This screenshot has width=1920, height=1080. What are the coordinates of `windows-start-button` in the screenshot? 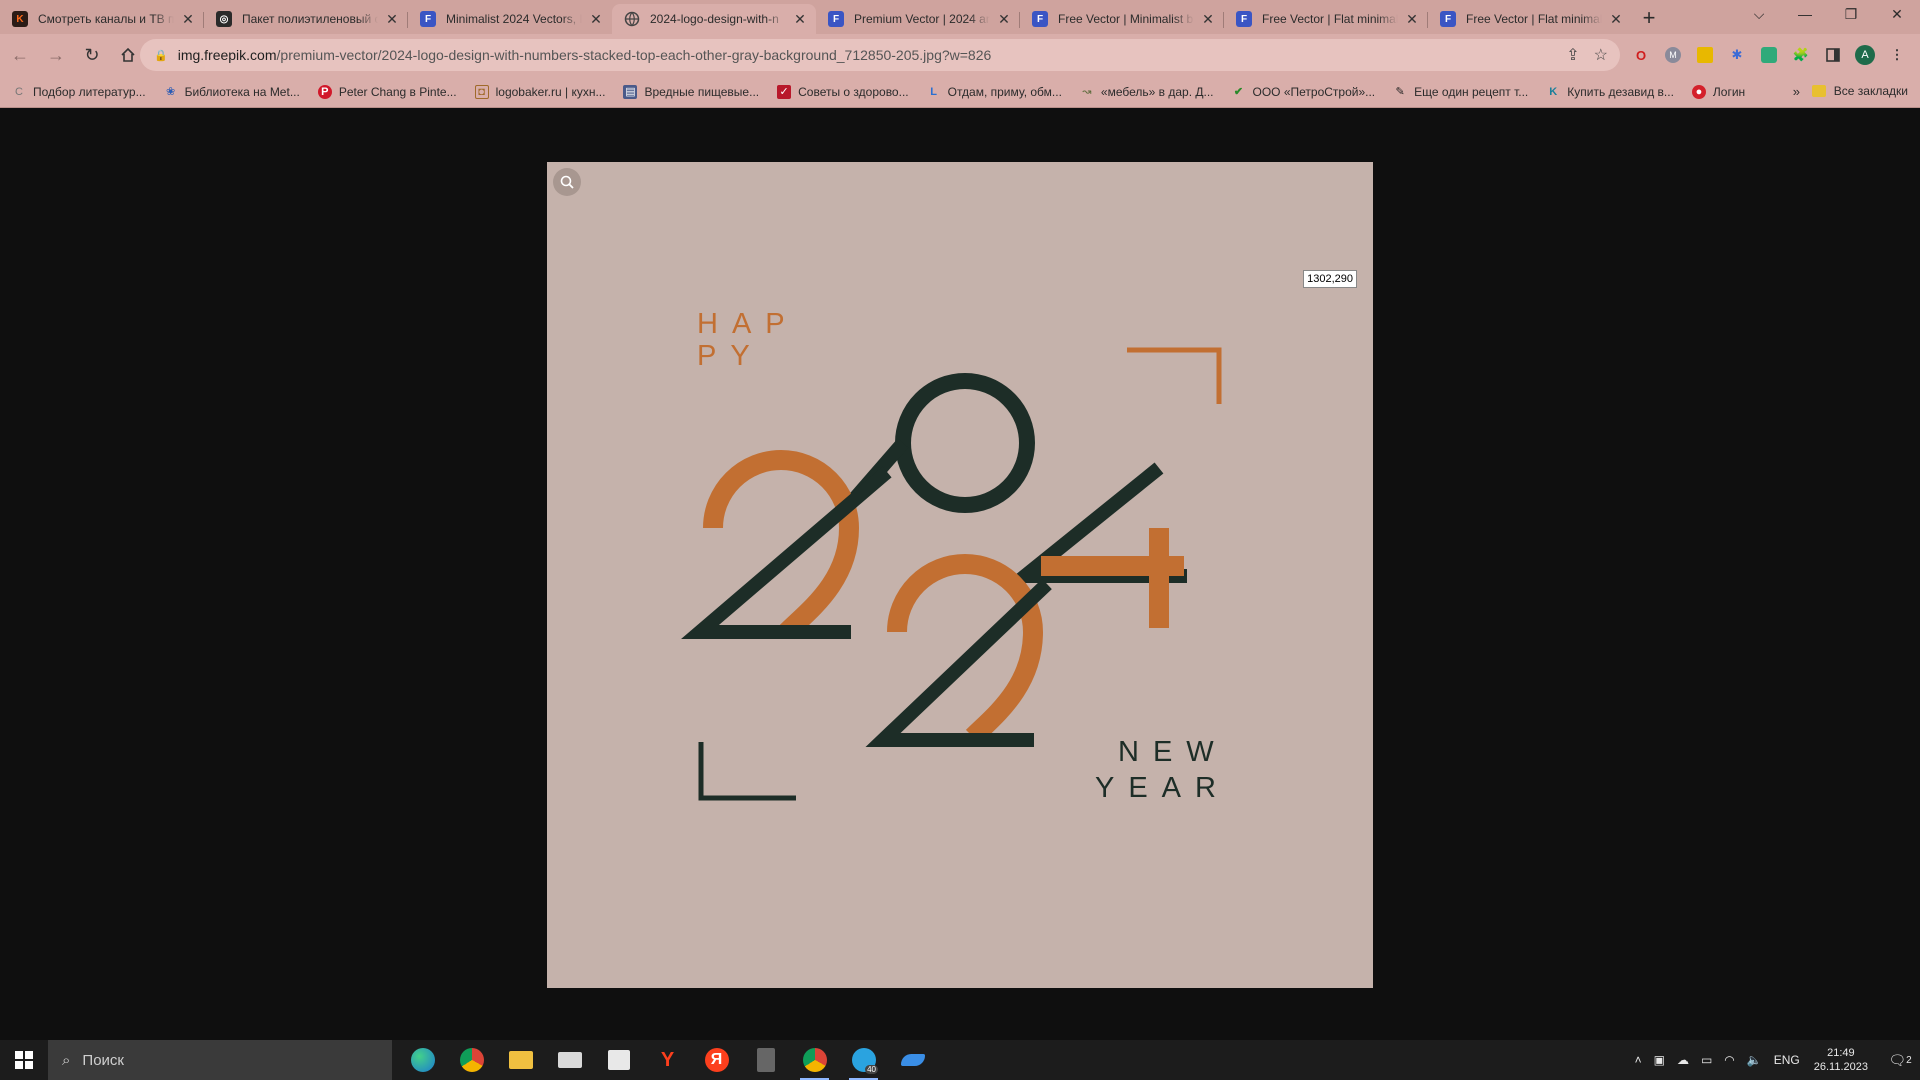 It's located at (24, 1060).